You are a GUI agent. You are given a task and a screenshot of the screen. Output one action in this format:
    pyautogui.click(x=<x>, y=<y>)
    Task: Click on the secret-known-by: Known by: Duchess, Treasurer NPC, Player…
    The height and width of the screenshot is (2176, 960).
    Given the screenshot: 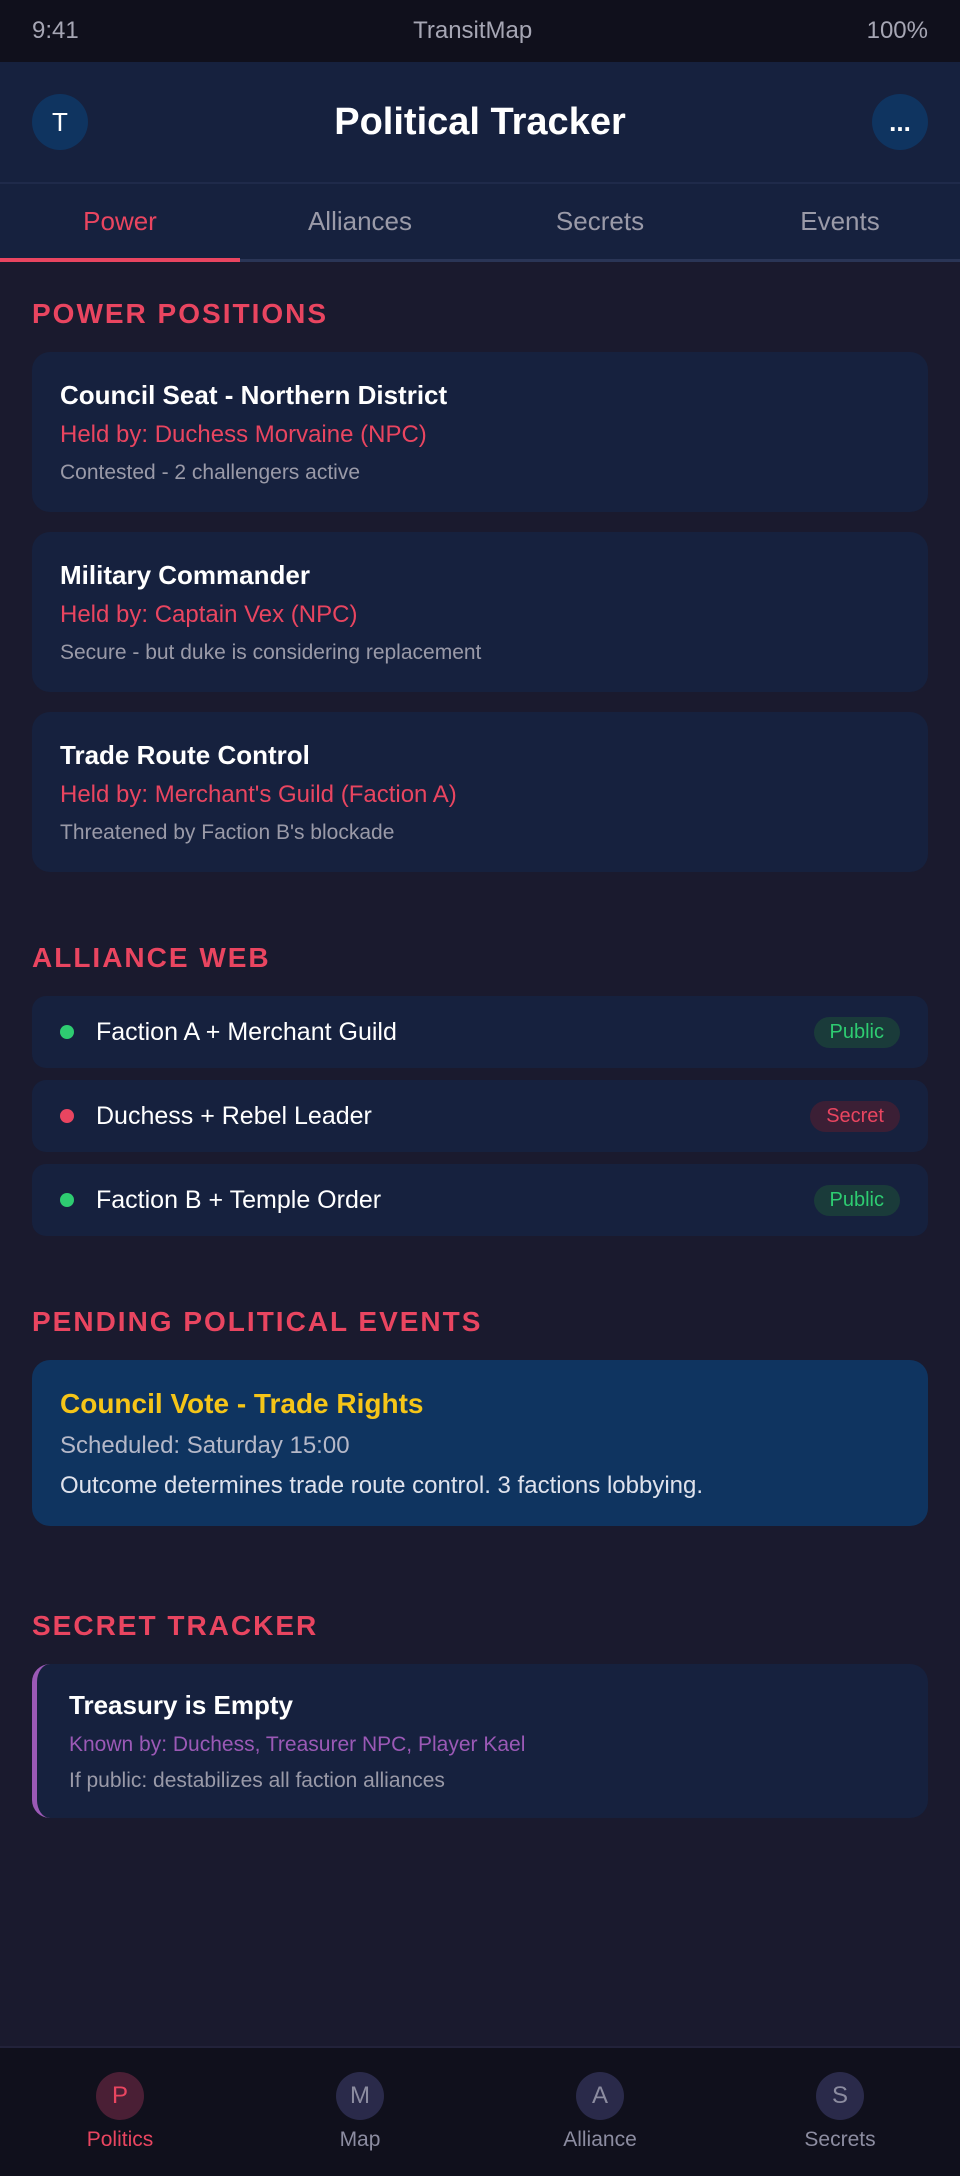 What is the action you would take?
    pyautogui.click(x=297, y=1744)
    